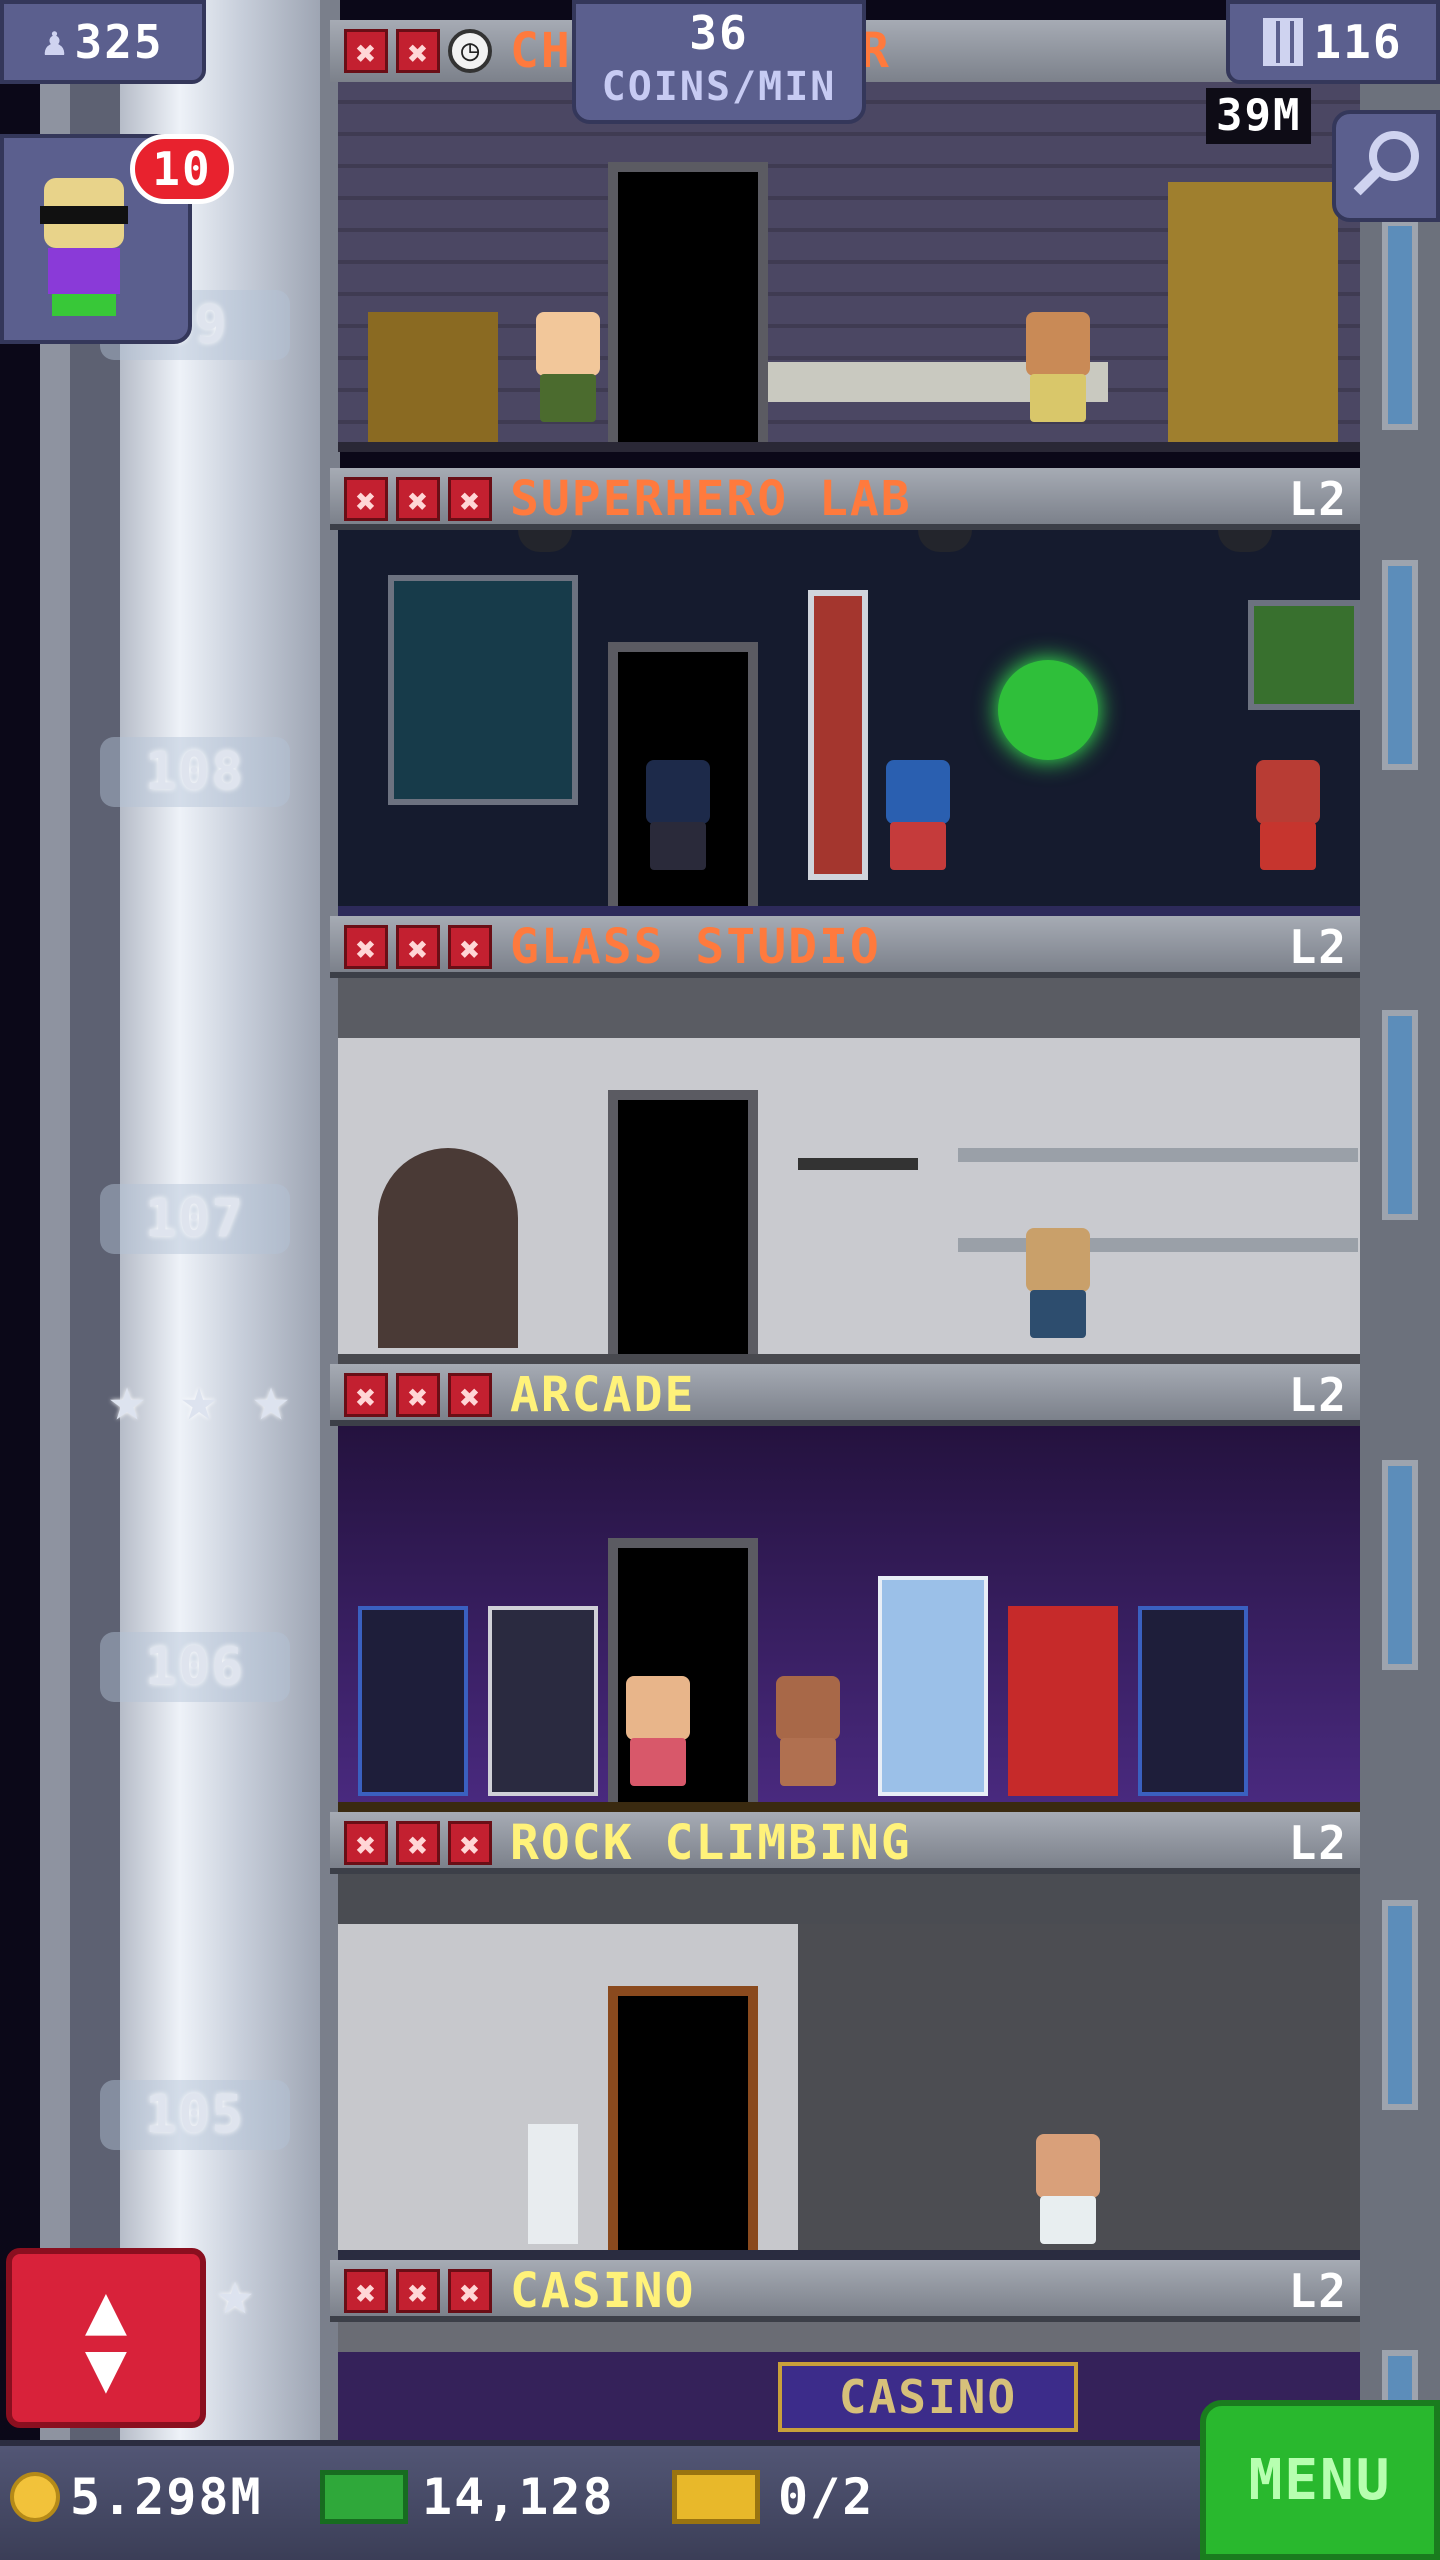 The height and width of the screenshot is (2560, 1440). Describe the element at coordinates (364, 2497) in the screenshot. I see `bux-icon` at that location.